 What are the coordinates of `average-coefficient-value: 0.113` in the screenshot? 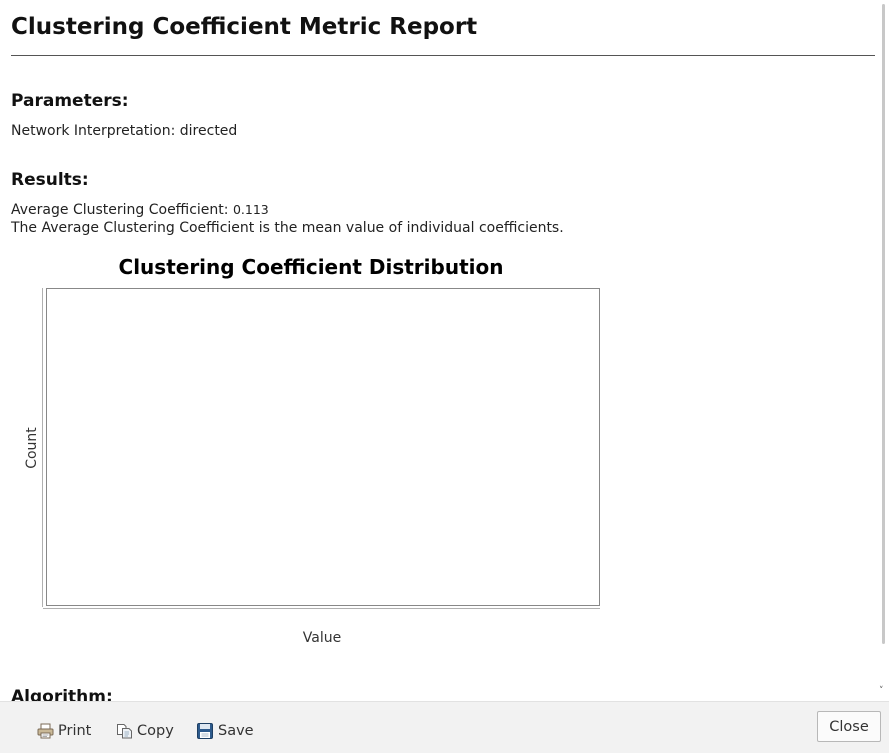 It's located at (250, 209).